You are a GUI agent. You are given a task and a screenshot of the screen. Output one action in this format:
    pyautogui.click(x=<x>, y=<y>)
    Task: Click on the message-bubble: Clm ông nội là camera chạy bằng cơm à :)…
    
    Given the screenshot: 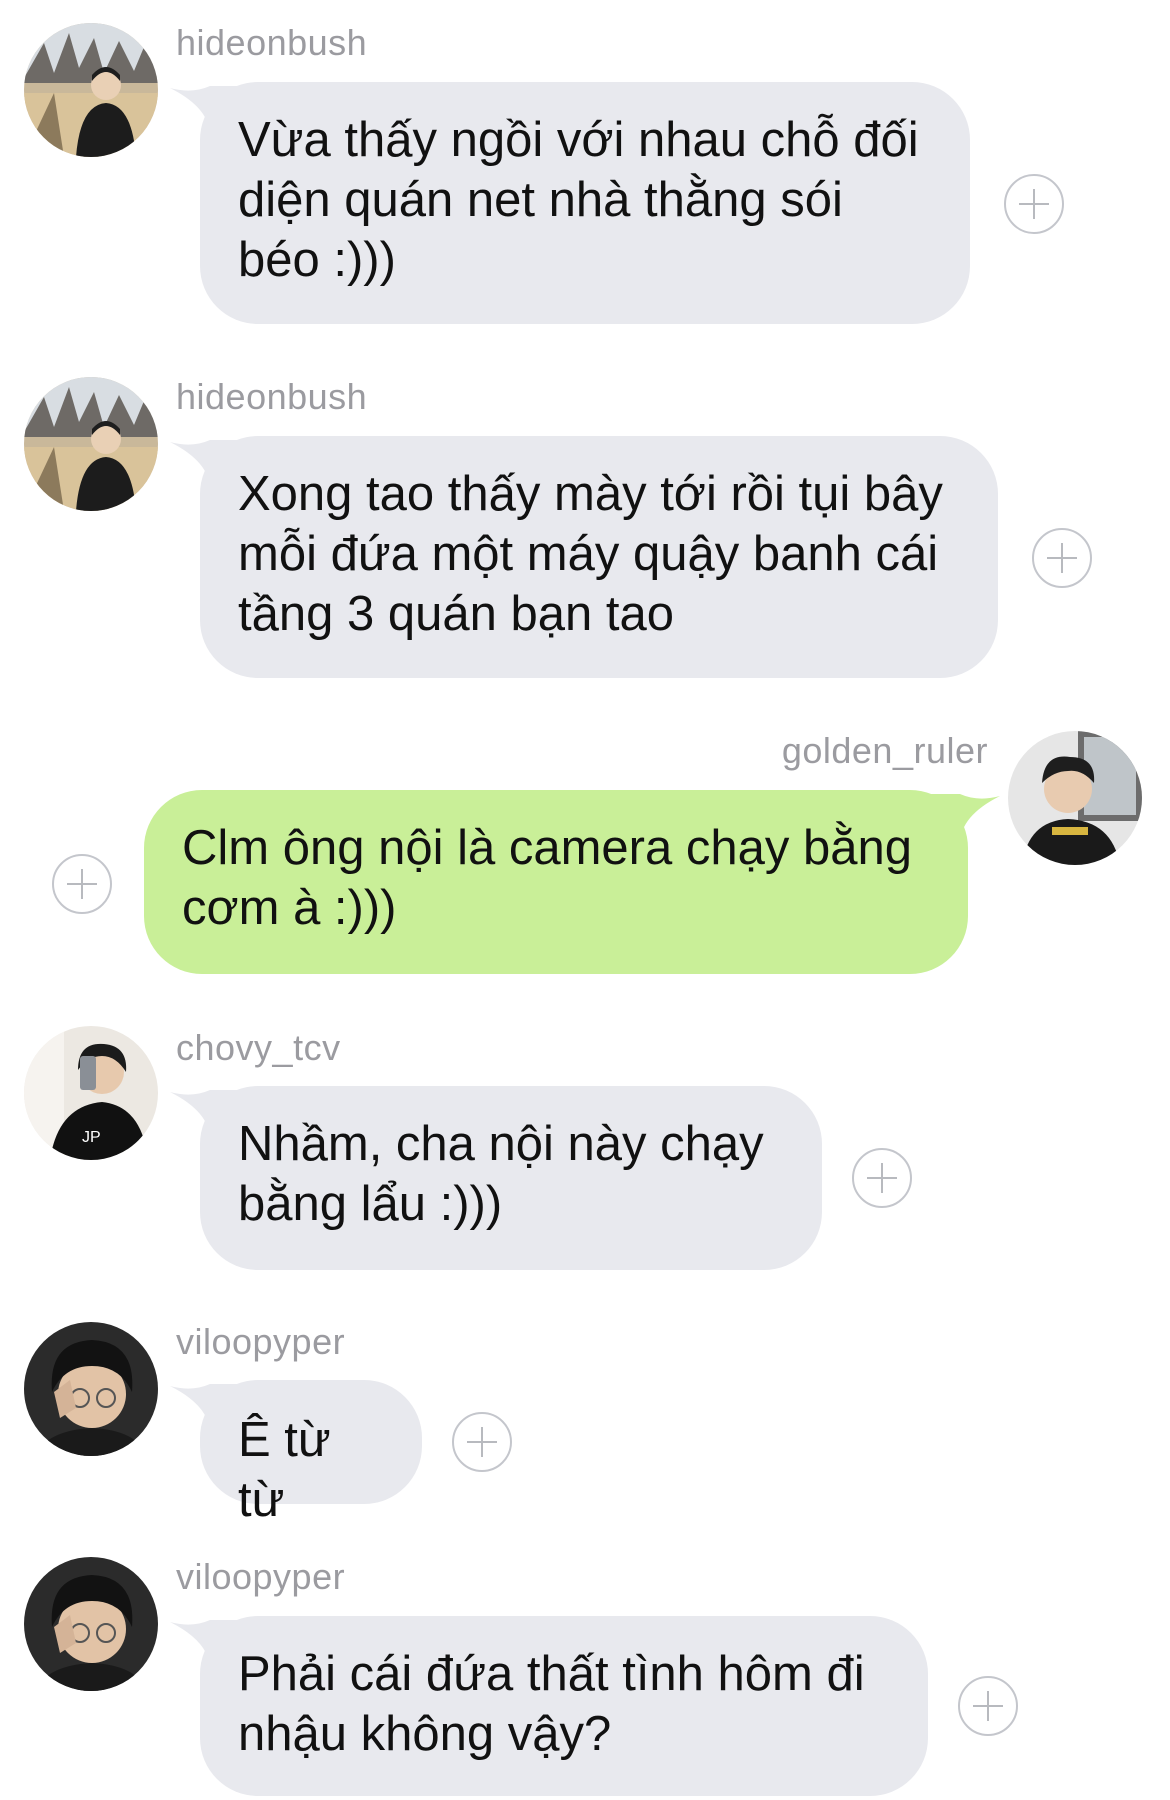 What is the action you would take?
    pyautogui.click(x=556, y=882)
    